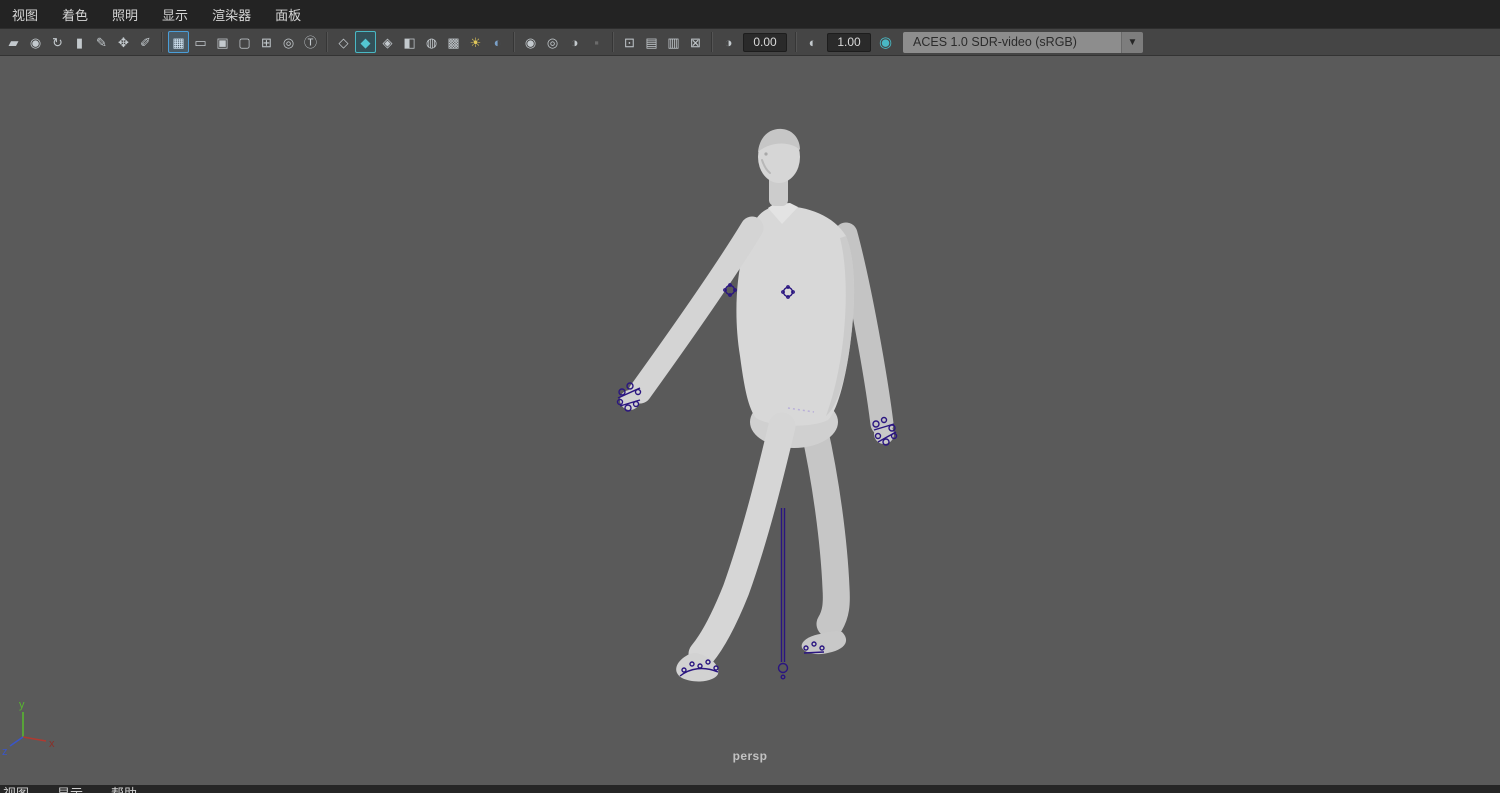 The width and height of the screenshot is (1500, 793). I want to click on wireframe-icon: ◇, so click(343, 42).